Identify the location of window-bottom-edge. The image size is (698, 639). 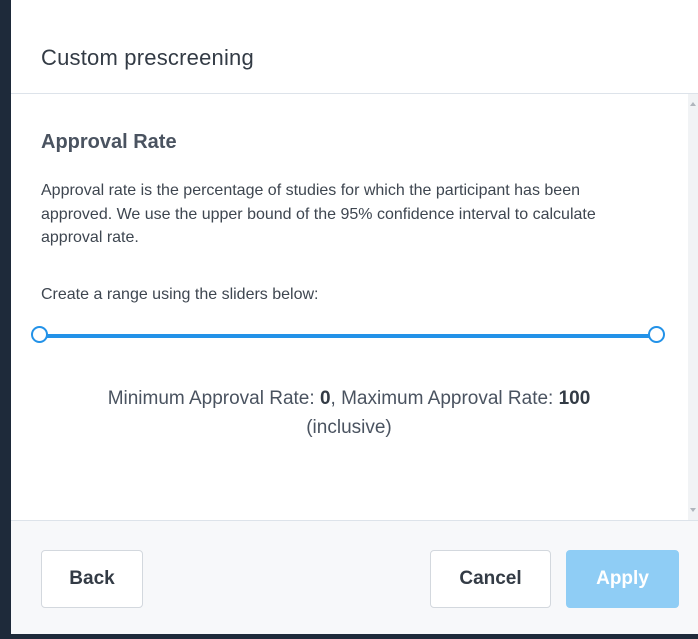
(349, 636).